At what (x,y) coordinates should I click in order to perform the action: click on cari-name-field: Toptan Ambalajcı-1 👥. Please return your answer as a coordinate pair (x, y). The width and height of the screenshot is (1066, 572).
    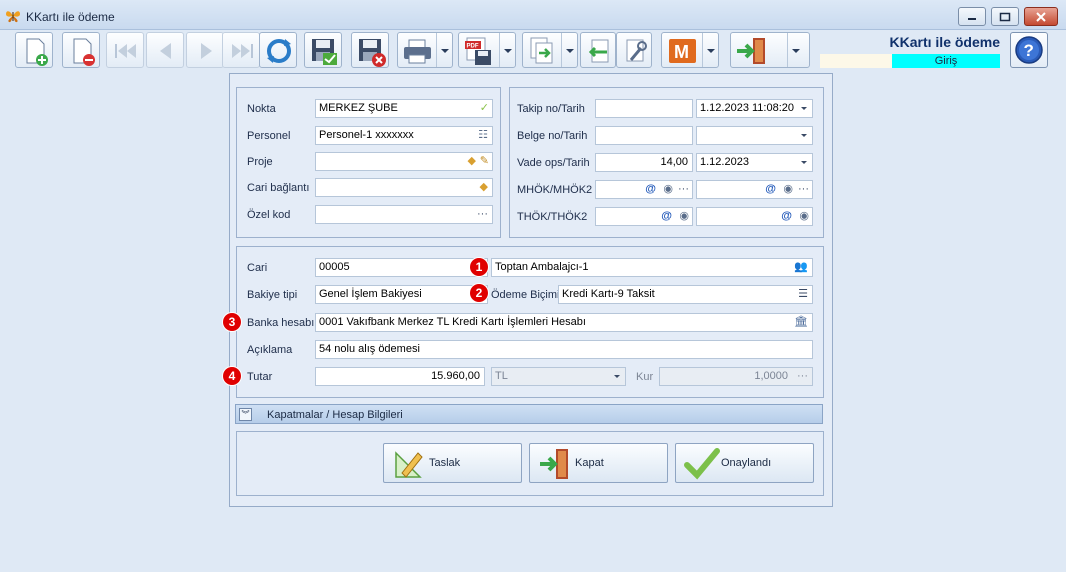
    Looking at the image, I should click on (652, 267).